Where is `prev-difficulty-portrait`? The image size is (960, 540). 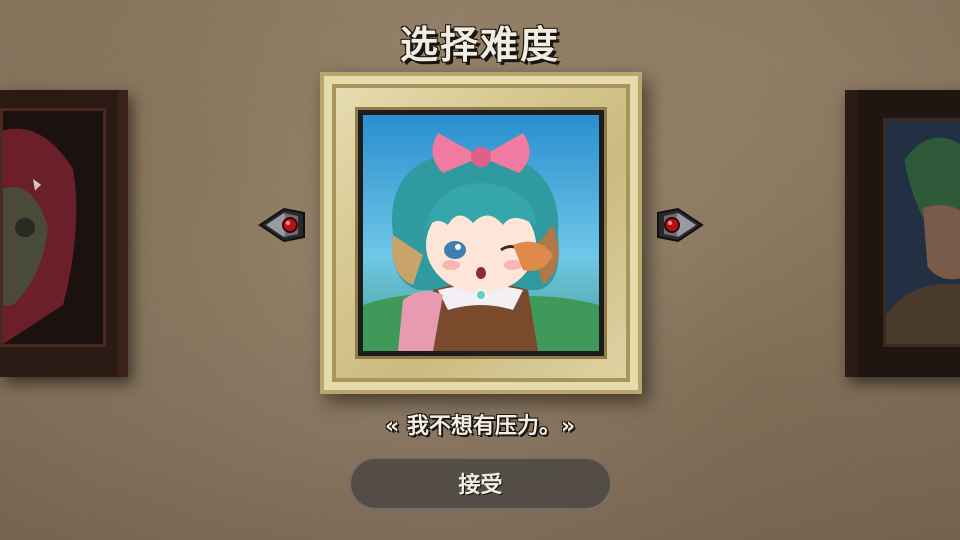 prev-difficulty-portrait is located at coordinates (64, 233).